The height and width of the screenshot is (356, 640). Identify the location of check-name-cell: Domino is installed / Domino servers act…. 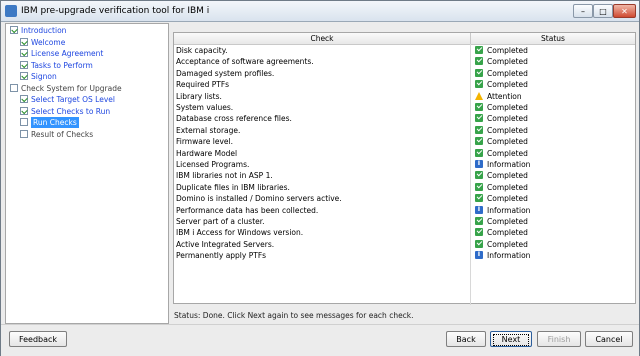
(259, 199).